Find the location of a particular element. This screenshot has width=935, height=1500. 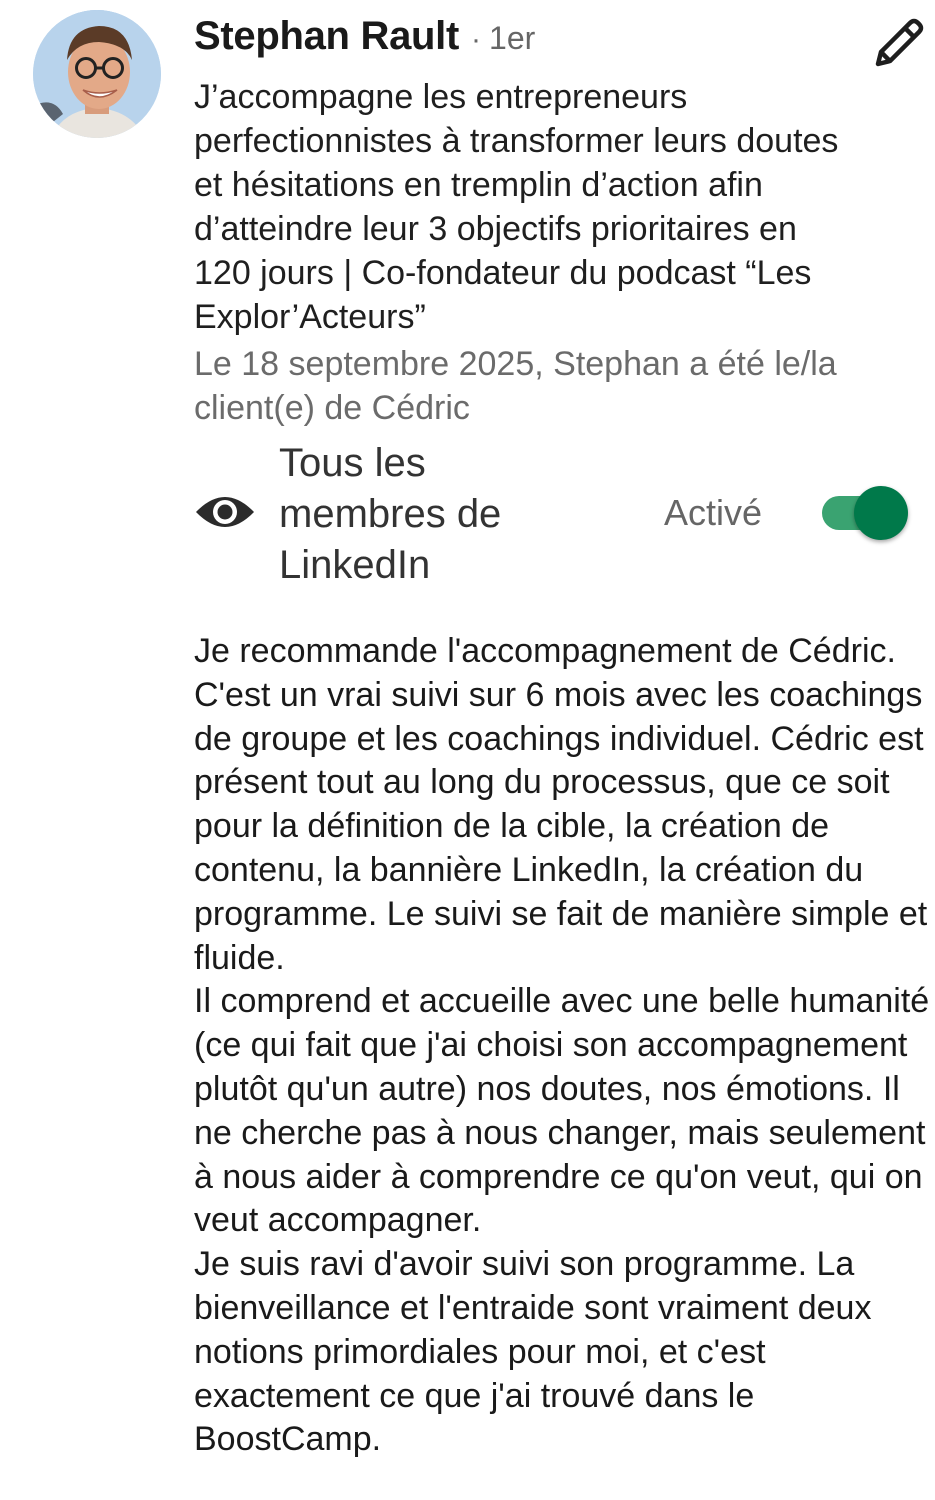

profile-avatar is located at coordinates (97, 74).